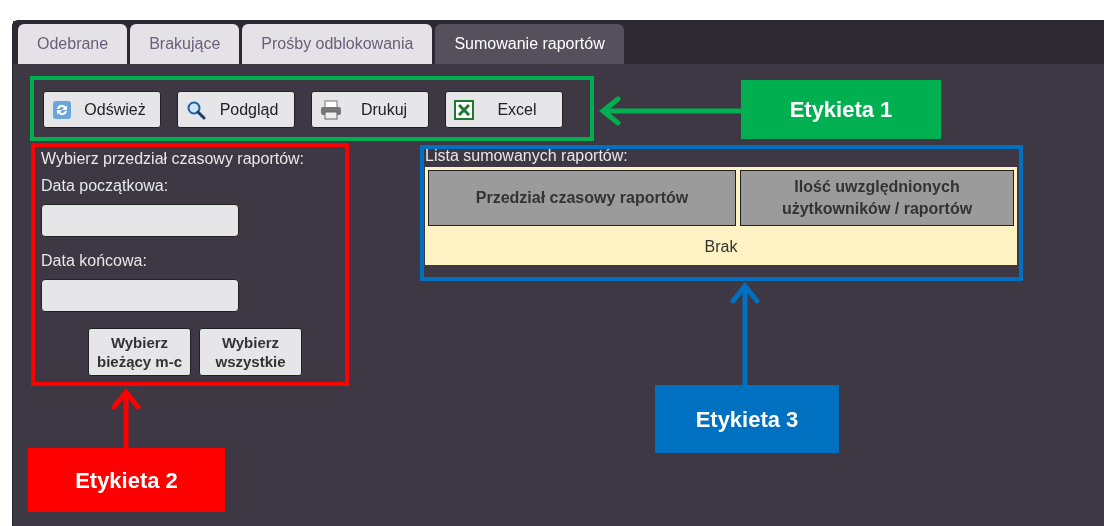 Image resolution: width=1104 pixels, height=526 pixels. I want to click on spreadsheet-icon, so click(464, 109).